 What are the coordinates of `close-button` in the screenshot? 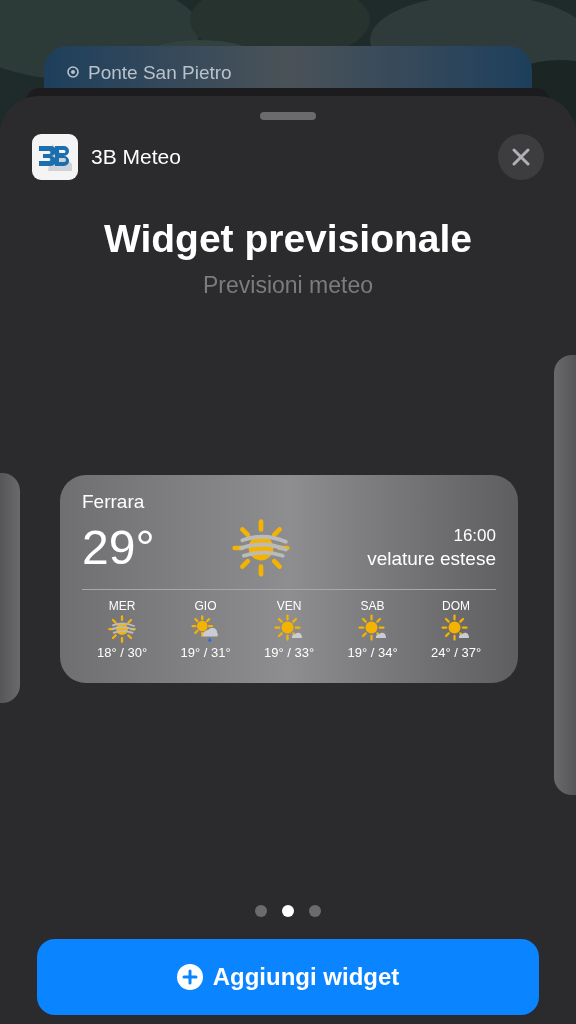 It's located at (521, 157).